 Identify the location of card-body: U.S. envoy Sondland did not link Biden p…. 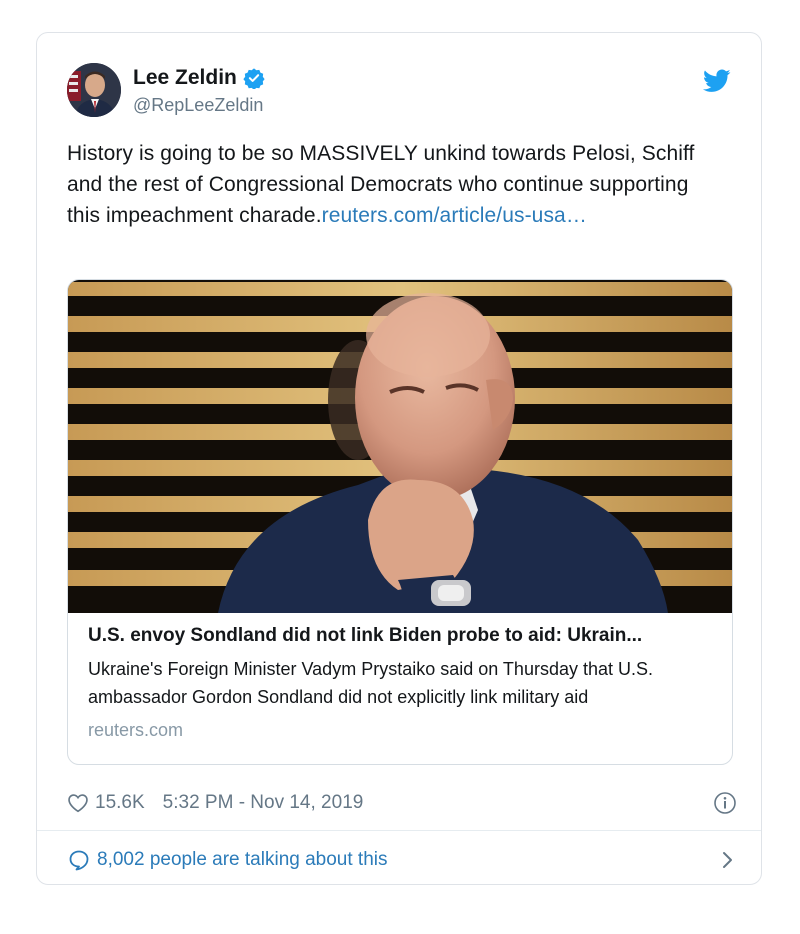
(403, 683).